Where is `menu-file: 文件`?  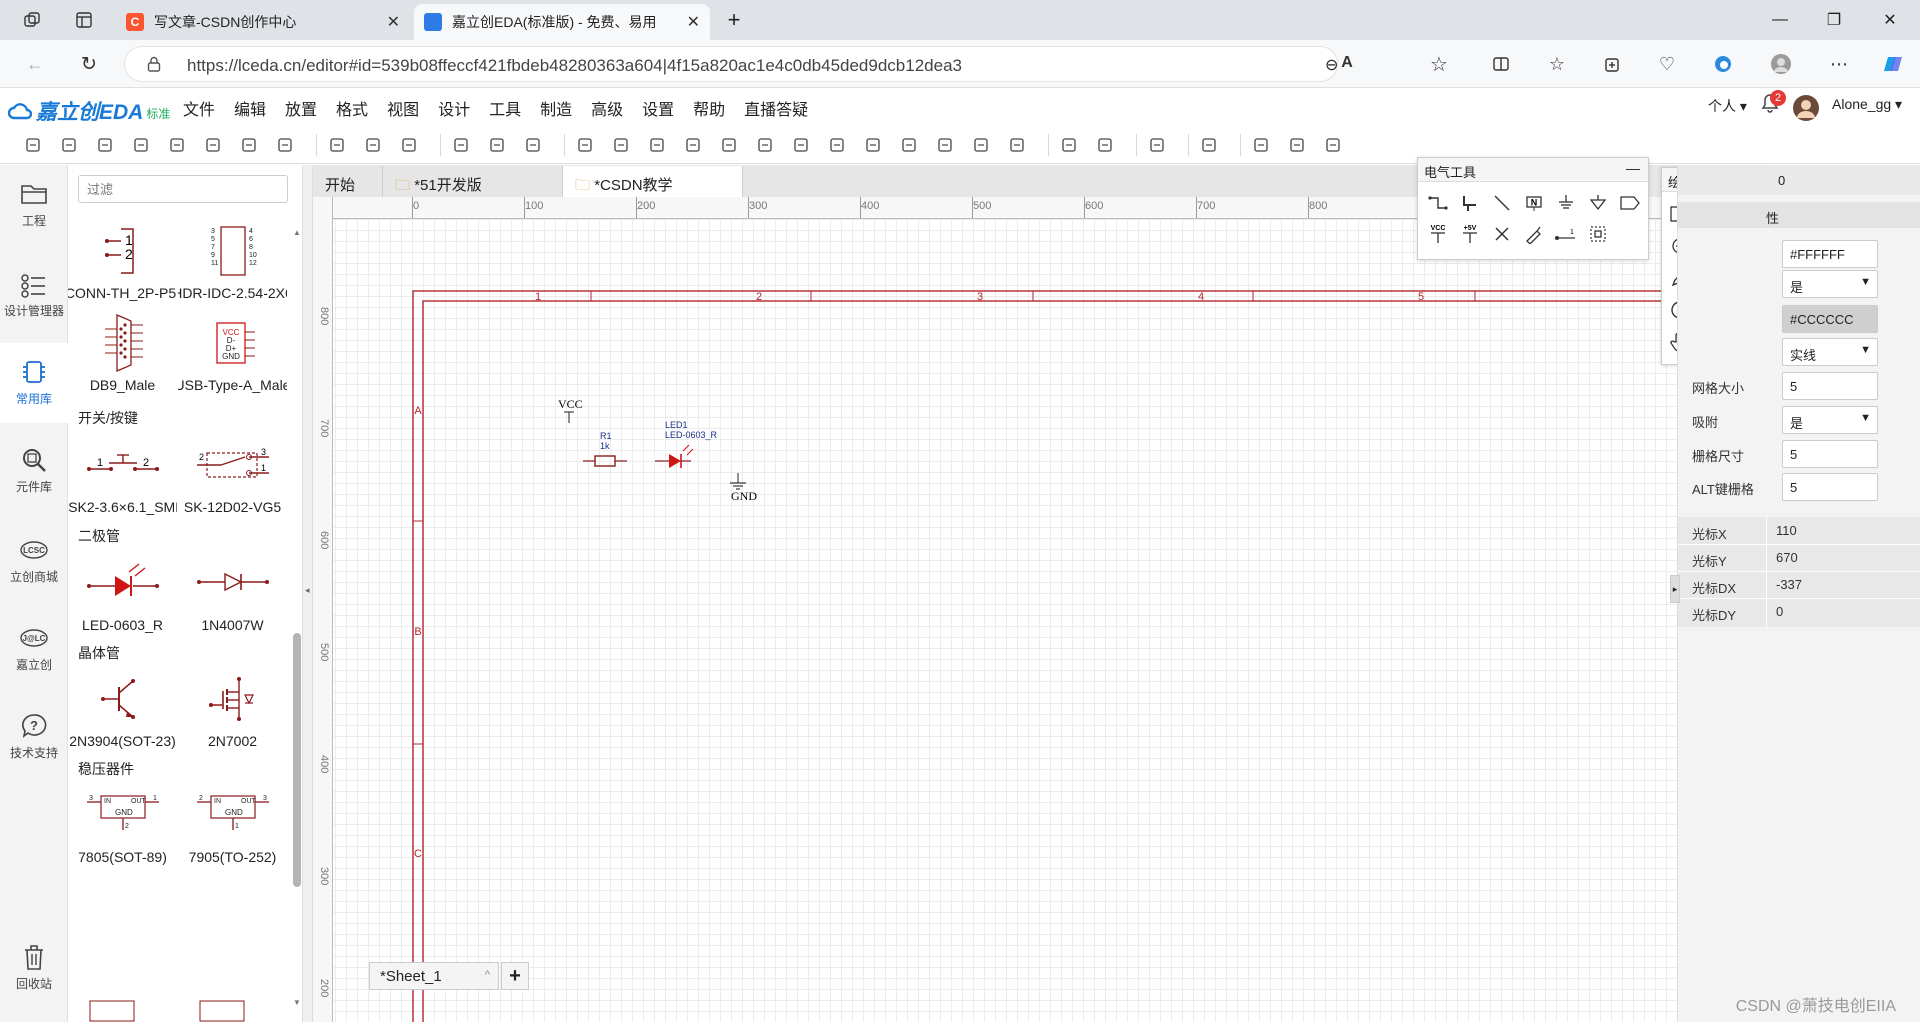
menu-file: 文件 is located at coordinates (199, 108).